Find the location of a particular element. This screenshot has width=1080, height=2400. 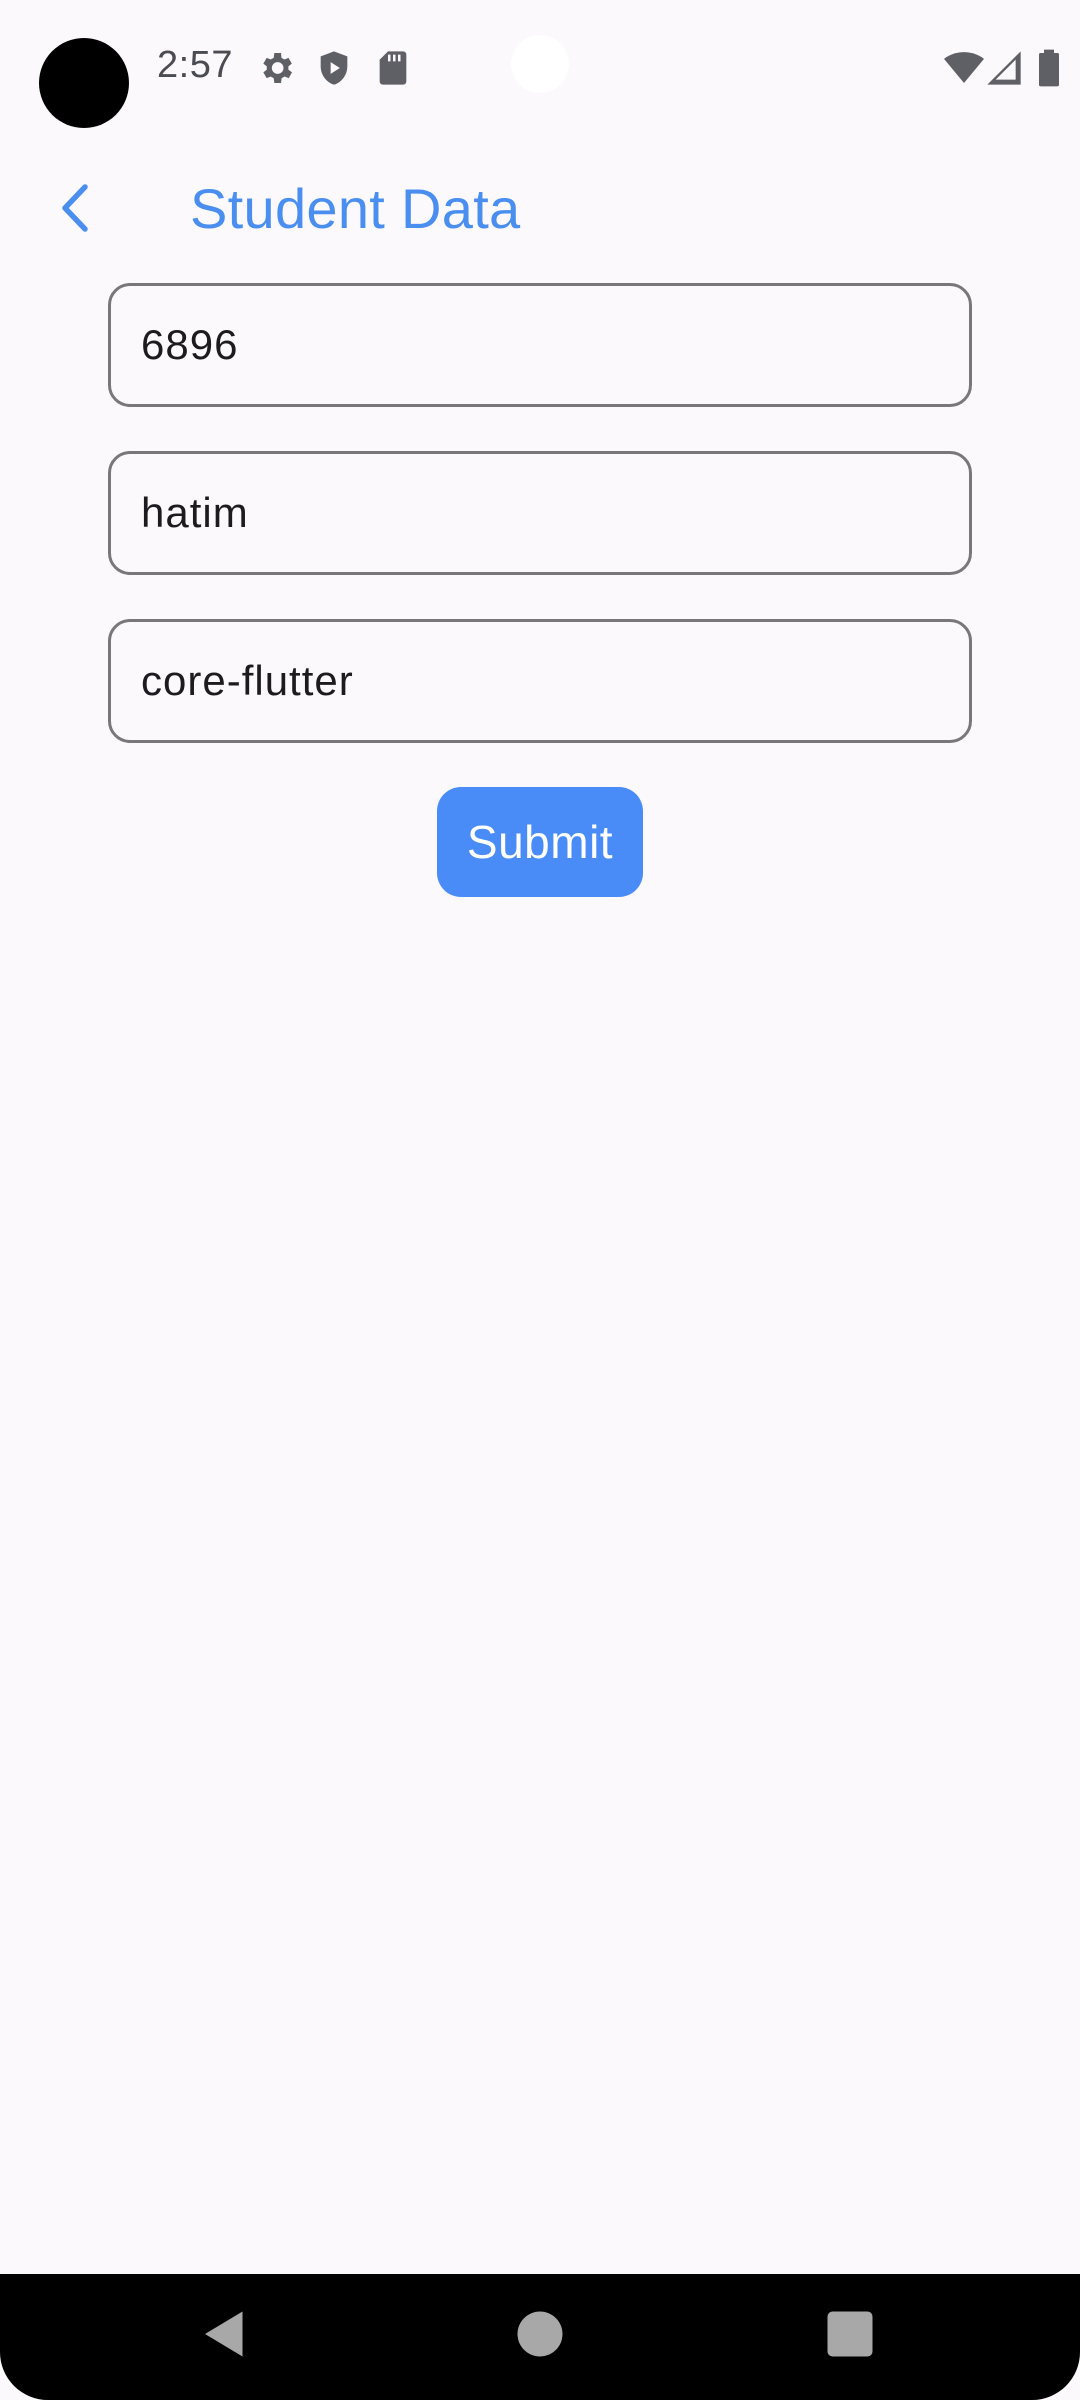

cell-signal-icon is located at coordinates (1004, 68).